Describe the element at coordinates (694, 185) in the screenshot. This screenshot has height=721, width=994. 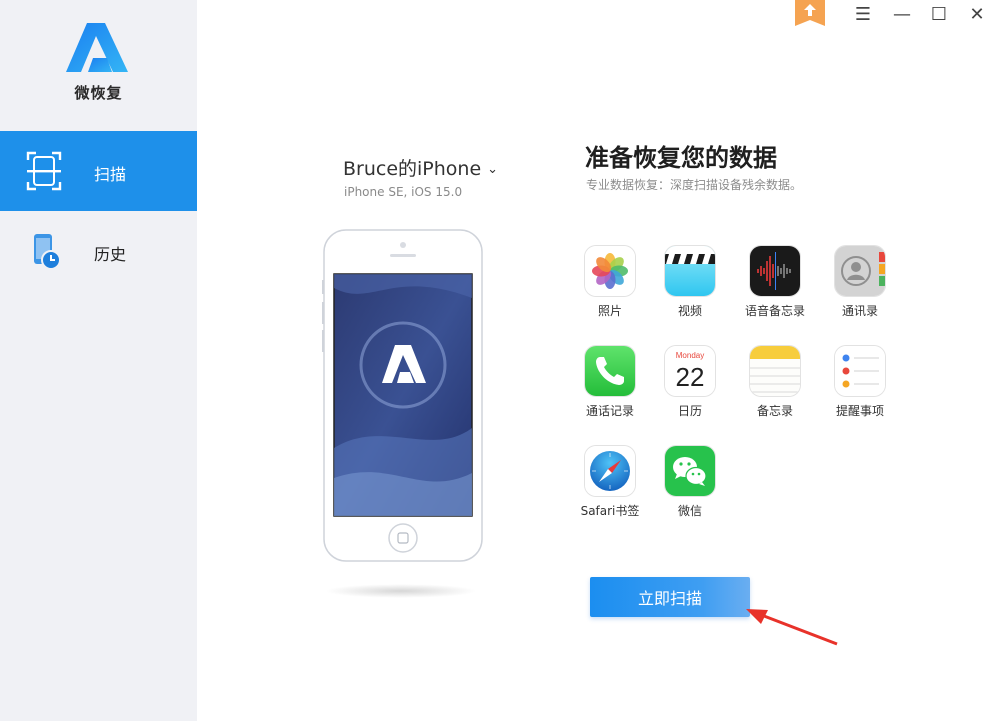
I see `page-subtitle: 专业数据恢复：深度扫描设备残余数据。` at that location.